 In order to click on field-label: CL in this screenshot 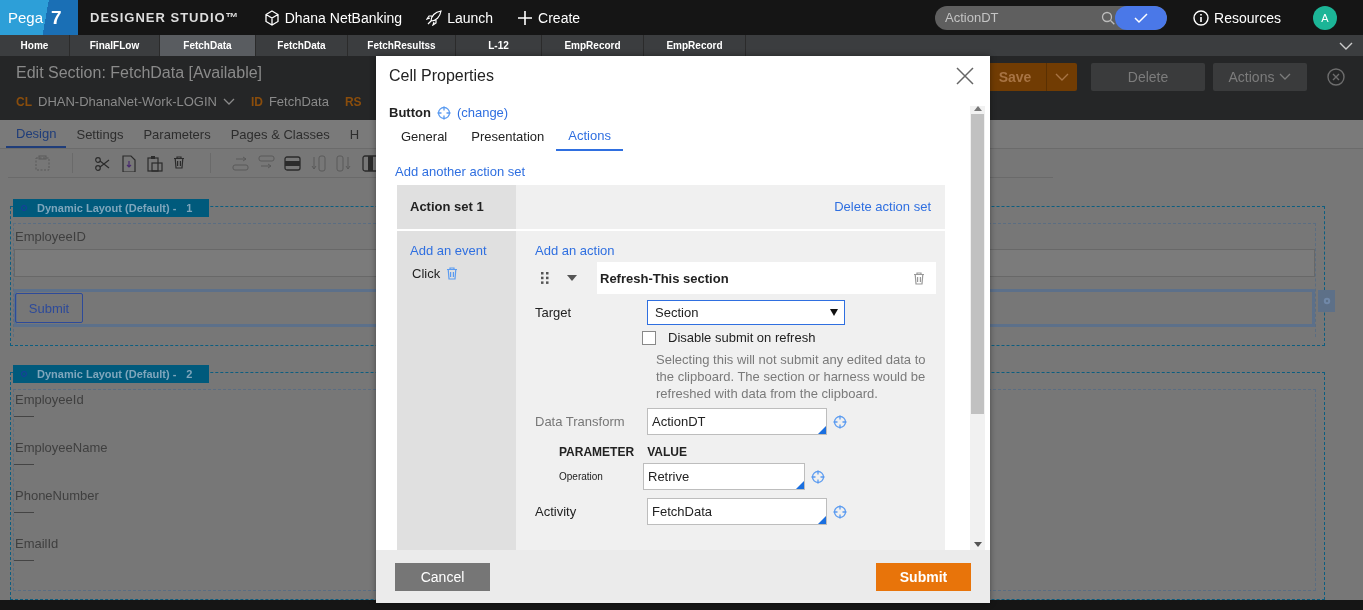, I will do `click(24, 101)`.